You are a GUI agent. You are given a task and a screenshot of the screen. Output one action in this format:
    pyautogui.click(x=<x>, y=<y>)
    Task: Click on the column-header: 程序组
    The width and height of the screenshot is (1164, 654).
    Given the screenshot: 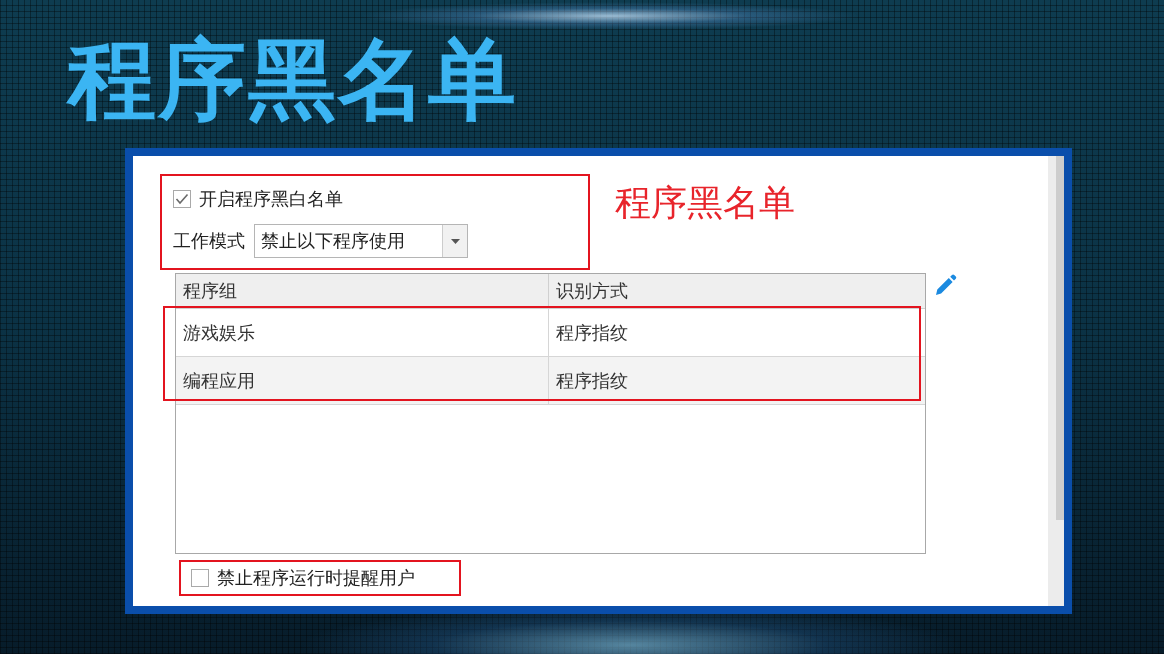 What is the action you would take?
    pyautogui.click(x=362, y=291)
    